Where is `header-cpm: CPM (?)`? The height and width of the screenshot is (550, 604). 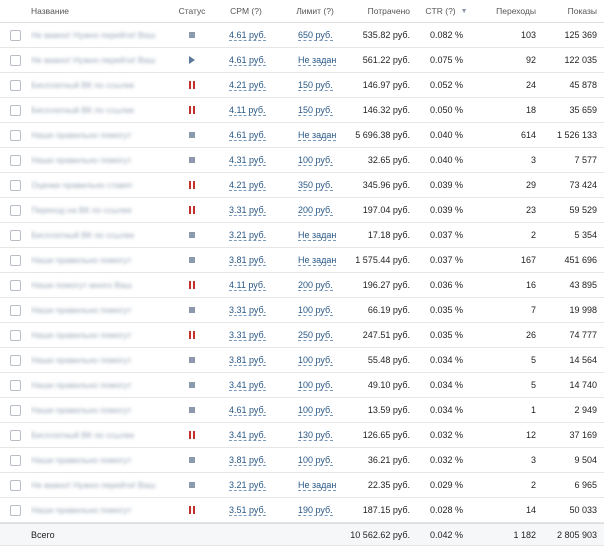 header-cpm: CPM (?) is located at coordinates (246, 11).